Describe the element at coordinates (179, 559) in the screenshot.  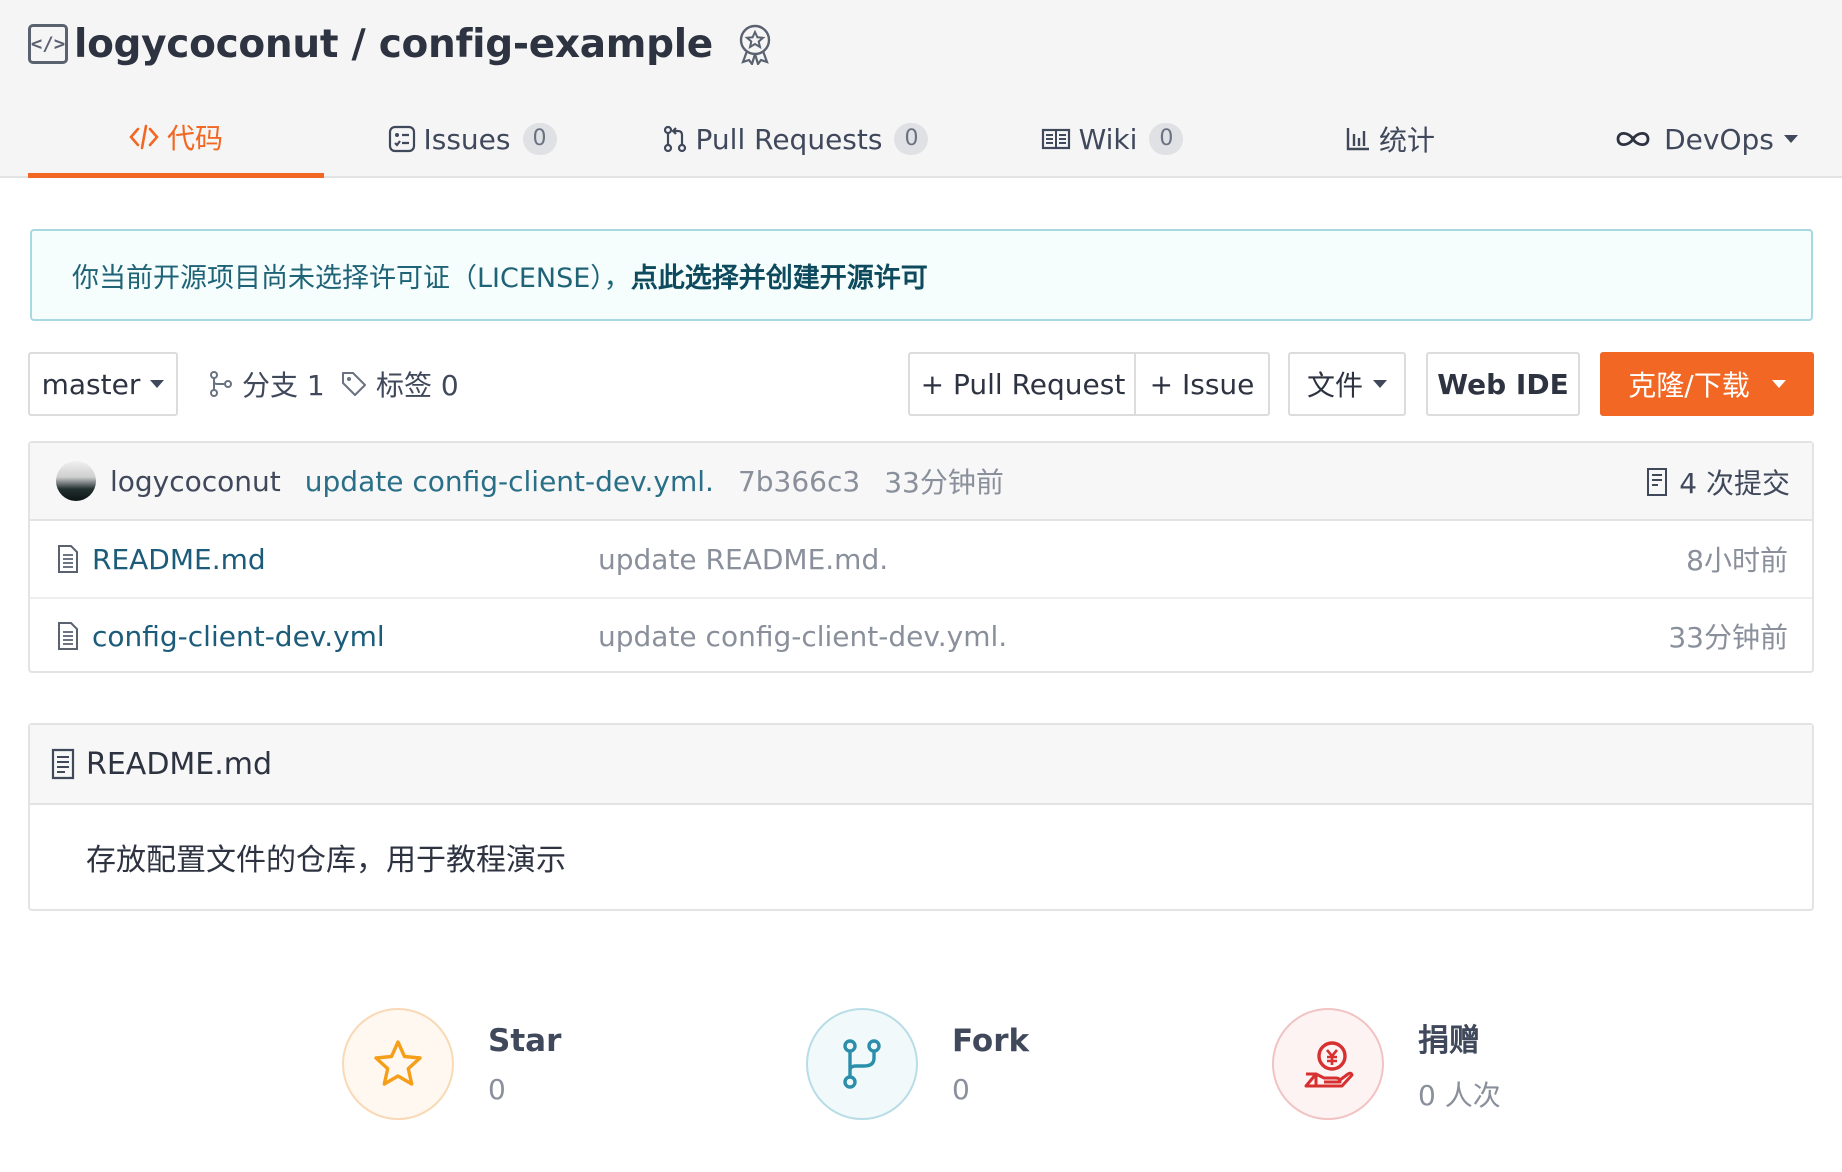
I see `file-name-link: README.md` at that location.